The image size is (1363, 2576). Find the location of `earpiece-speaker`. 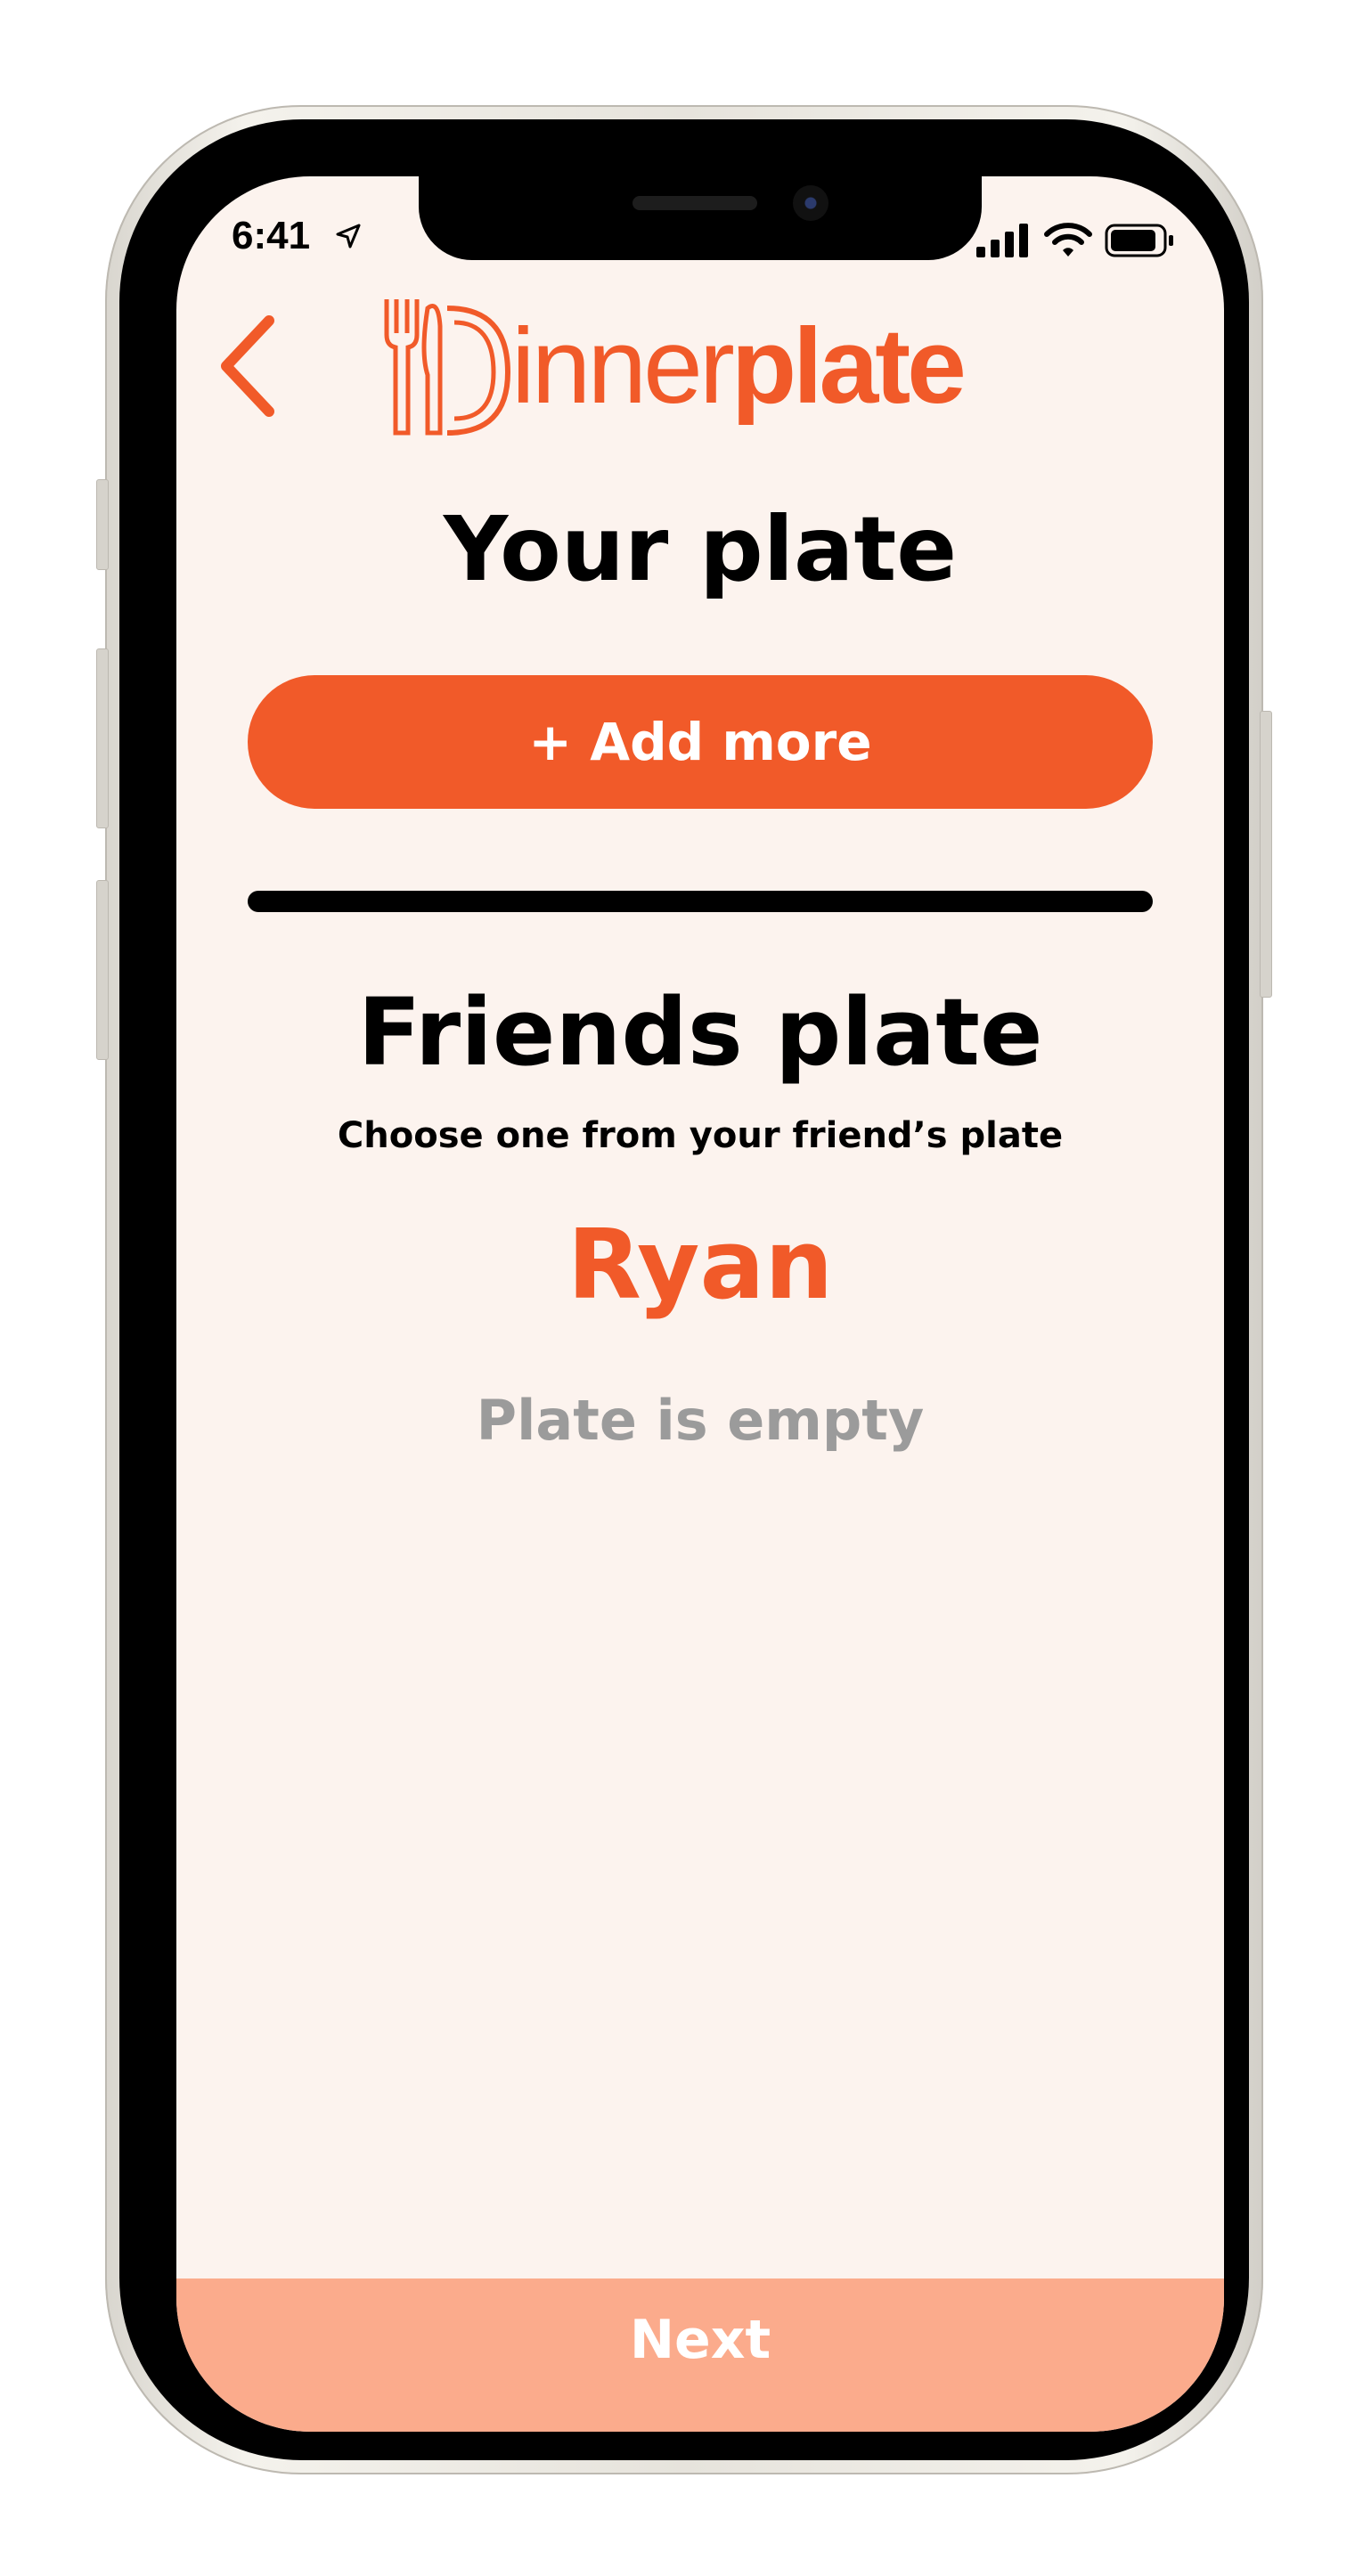

earpiece-speaker is located at coordinates (695, 203).